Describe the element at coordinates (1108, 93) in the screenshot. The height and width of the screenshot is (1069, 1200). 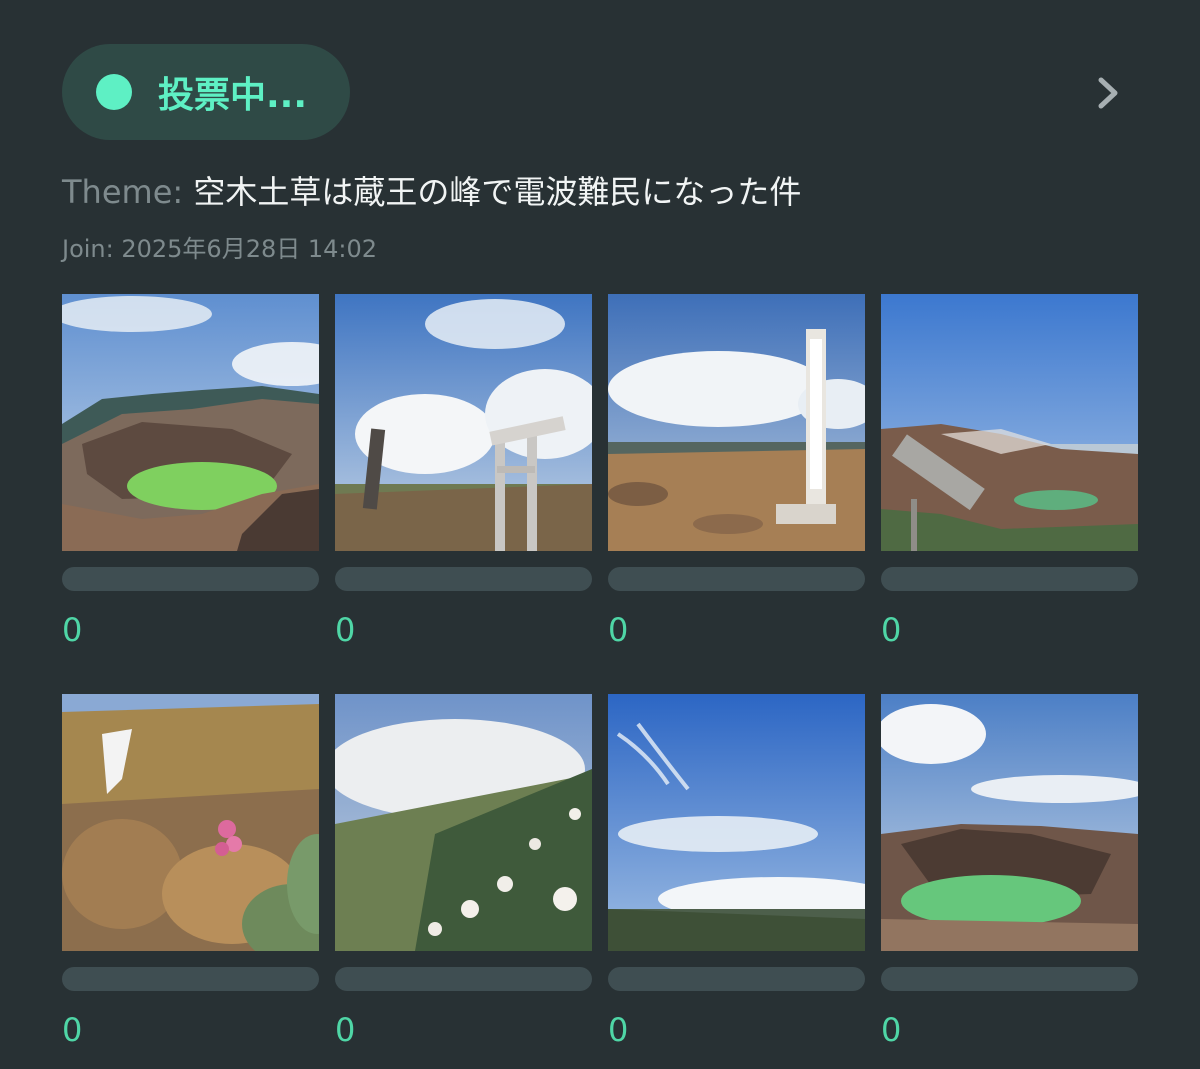
I see `chevron-right-icon` at that location.